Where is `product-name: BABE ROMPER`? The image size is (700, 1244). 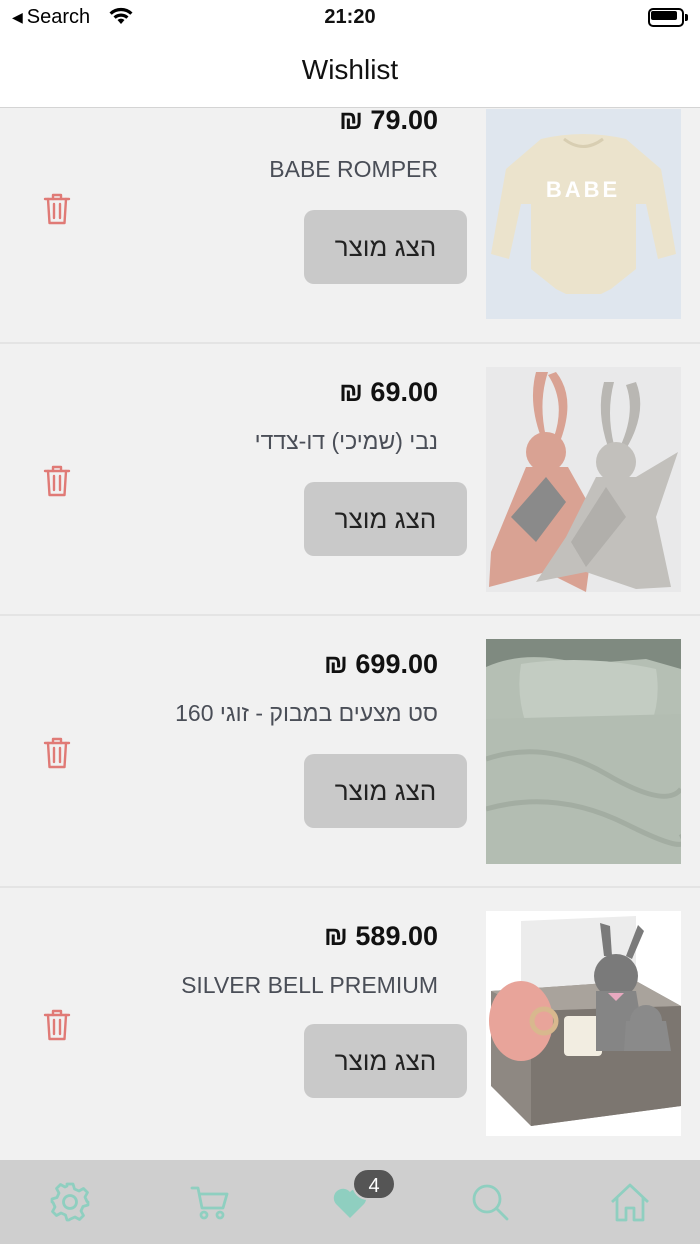
product-name: BABE ROMPER is located at coordinates (353, 169).